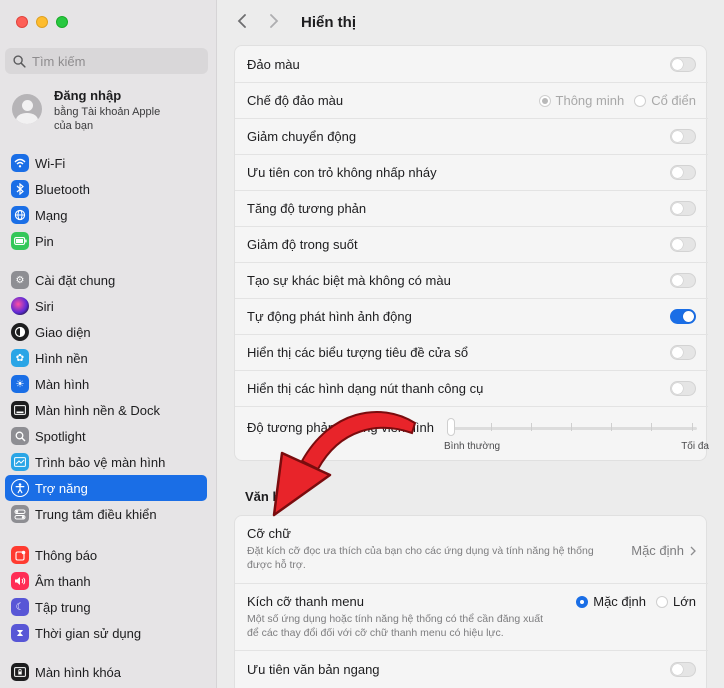  What do you see at coordinates (20, 633) in the screenshot?
I see `hourglass-icon: ⧗` at bounding box center [20, 633].